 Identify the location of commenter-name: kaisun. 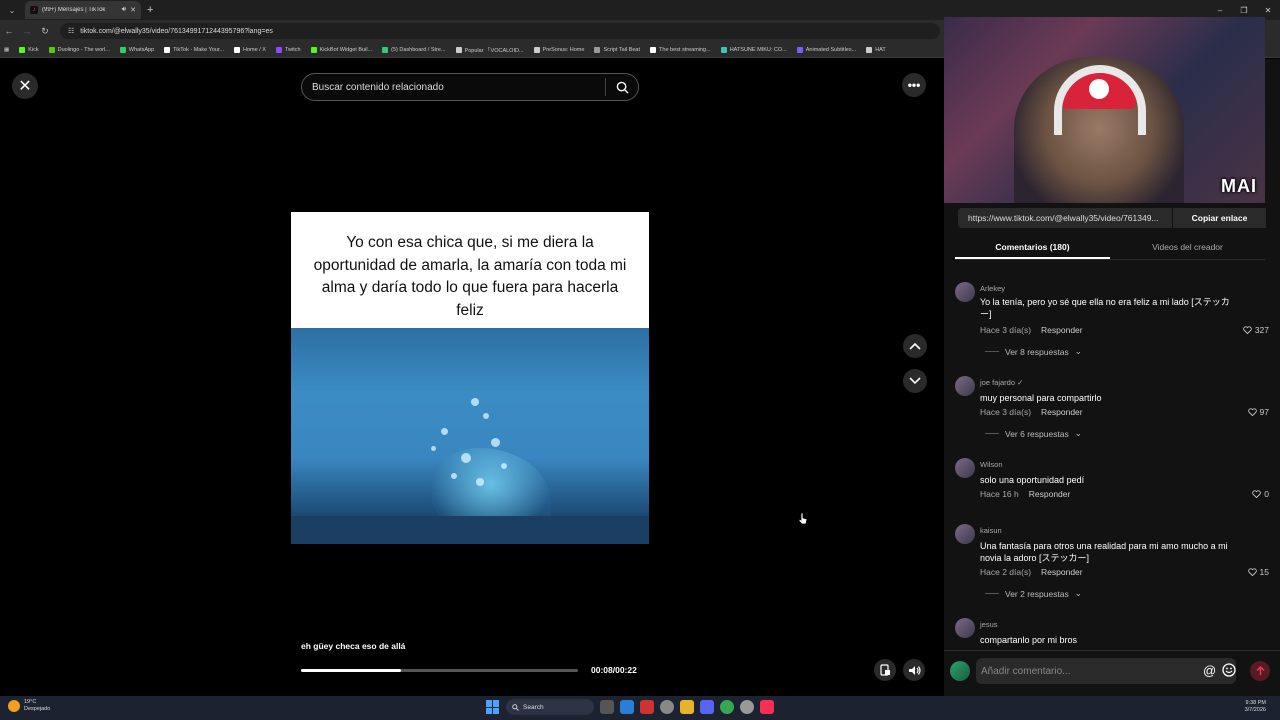
(991, 530).